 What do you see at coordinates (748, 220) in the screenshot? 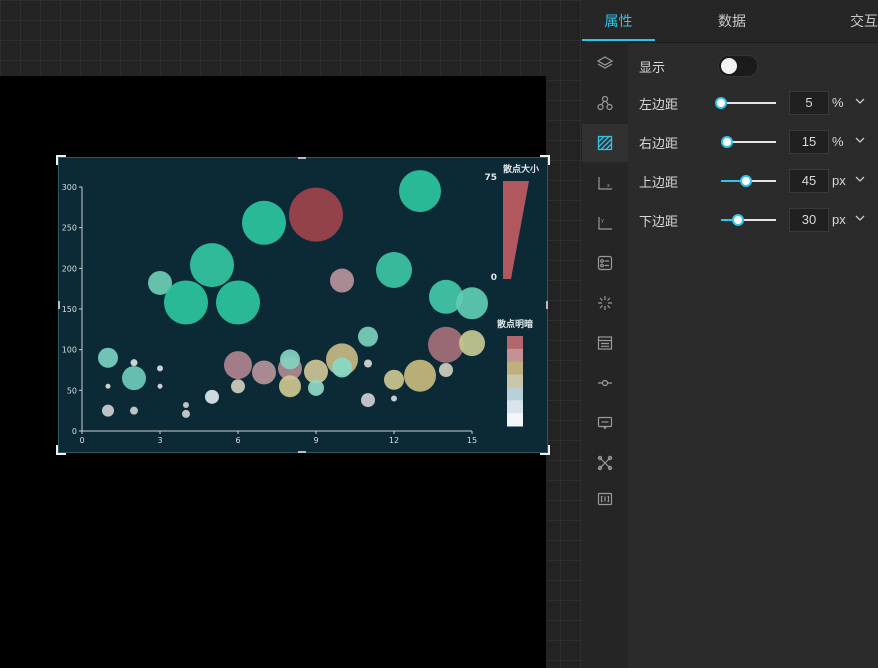
I see `bottom-margin-slider` at bounding box center [748, 220].